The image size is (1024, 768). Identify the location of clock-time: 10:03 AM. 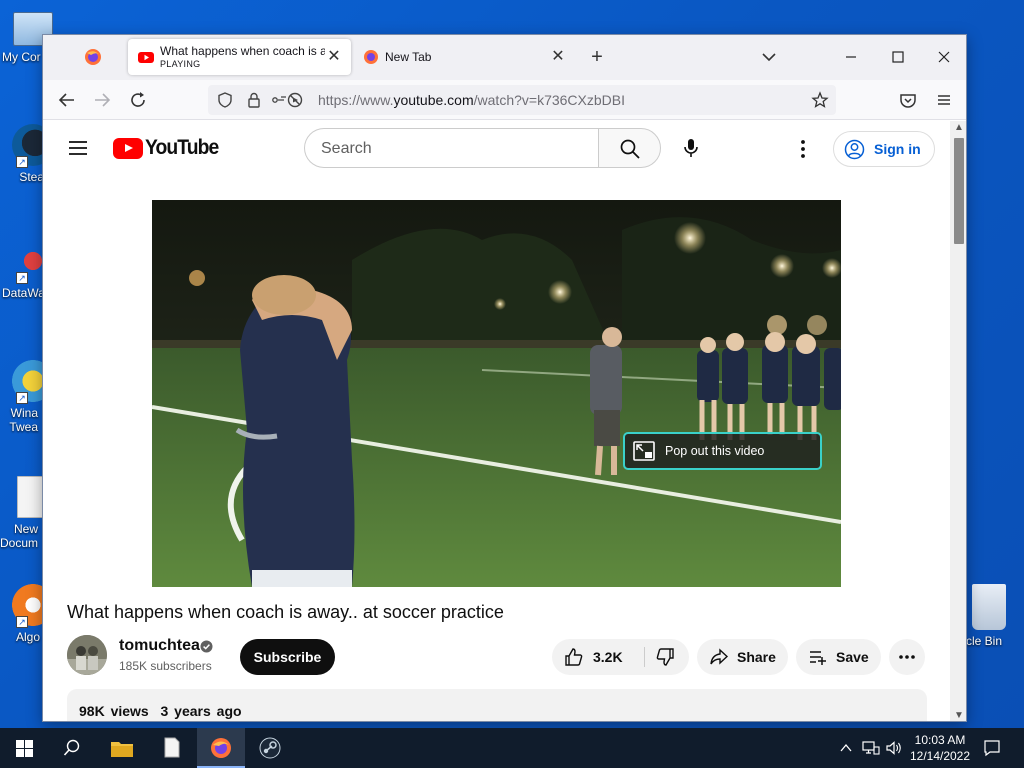
(940, 740).